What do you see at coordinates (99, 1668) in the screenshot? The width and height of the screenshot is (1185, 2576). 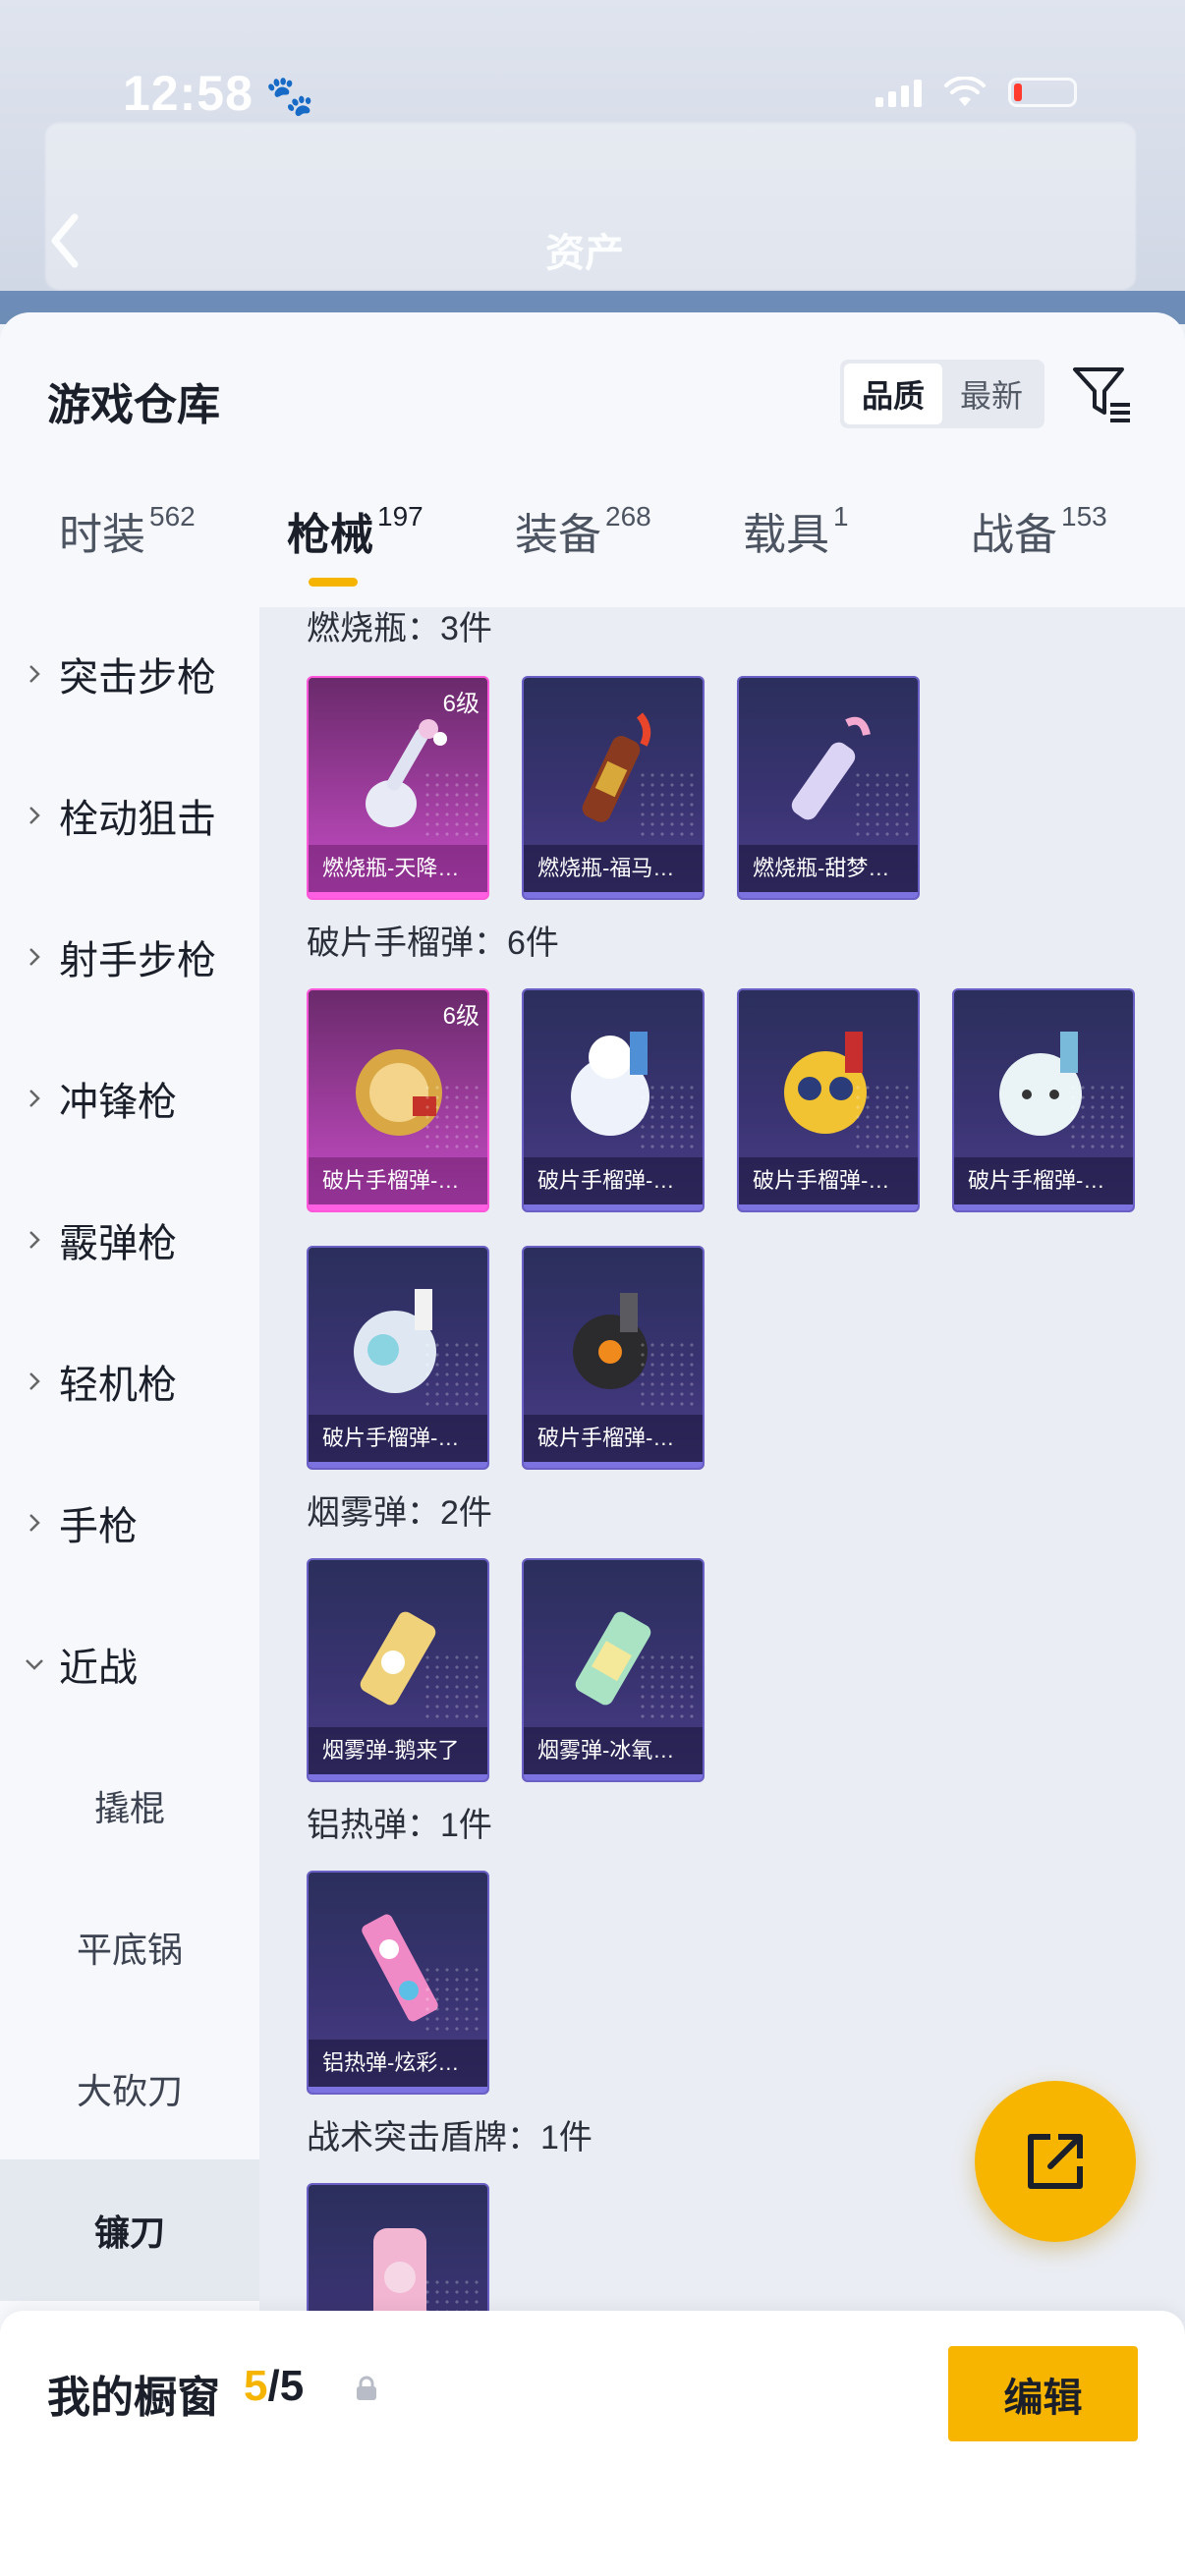 I see `sidebar-item-label: 近战` at bounding box center [99, 1668].